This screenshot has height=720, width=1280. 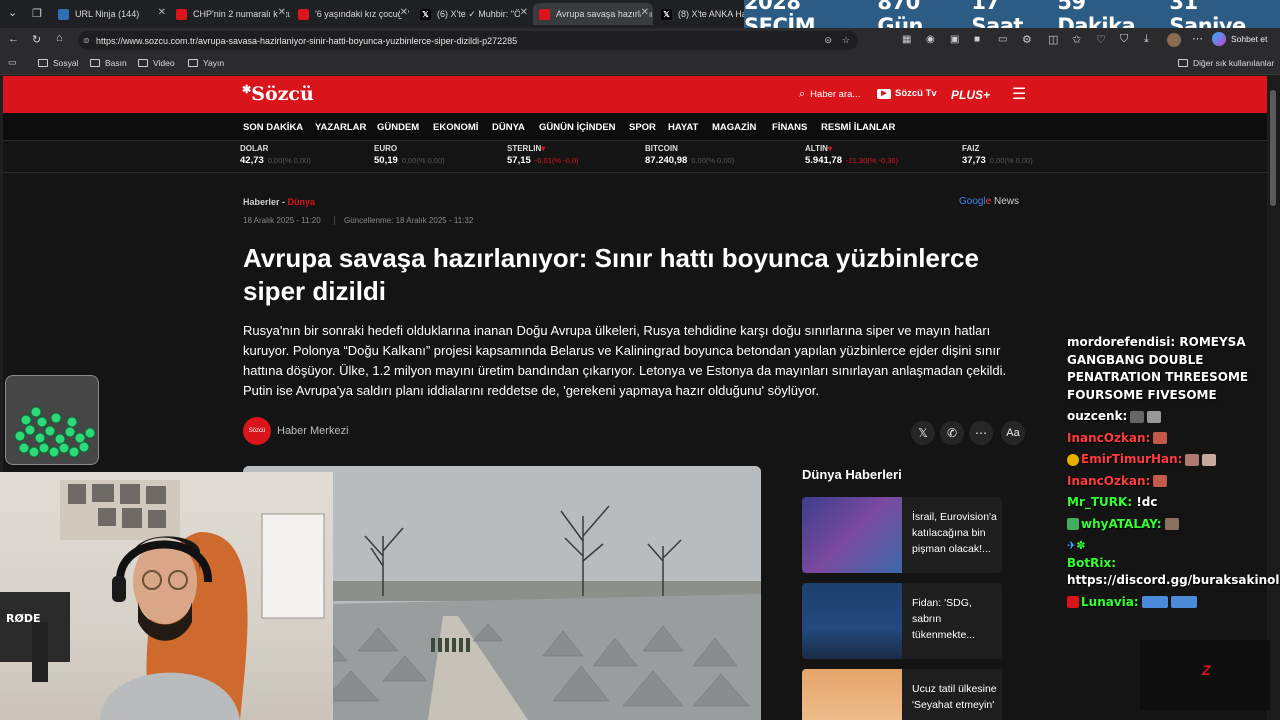 What do you see at coordinates (828, 40) in the screenshot?
I see `reader-icon: ⊝` at bounding box center [828, 40].